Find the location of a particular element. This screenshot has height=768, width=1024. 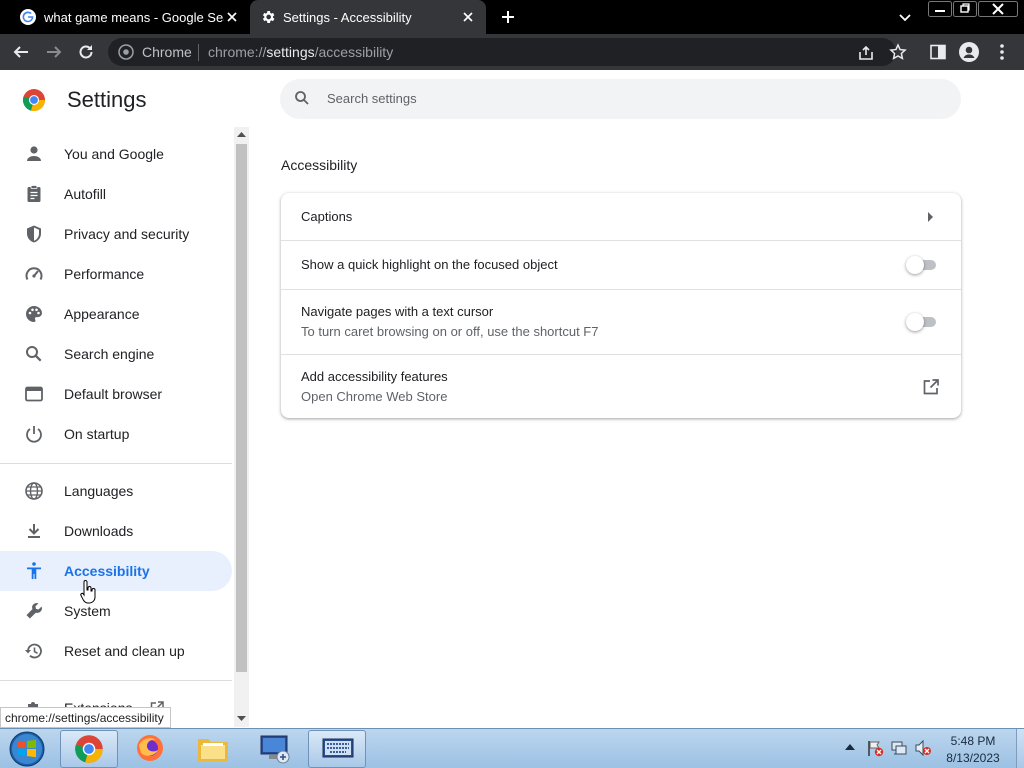

sidebar-item-system: System is located at coordinates (116, 611).